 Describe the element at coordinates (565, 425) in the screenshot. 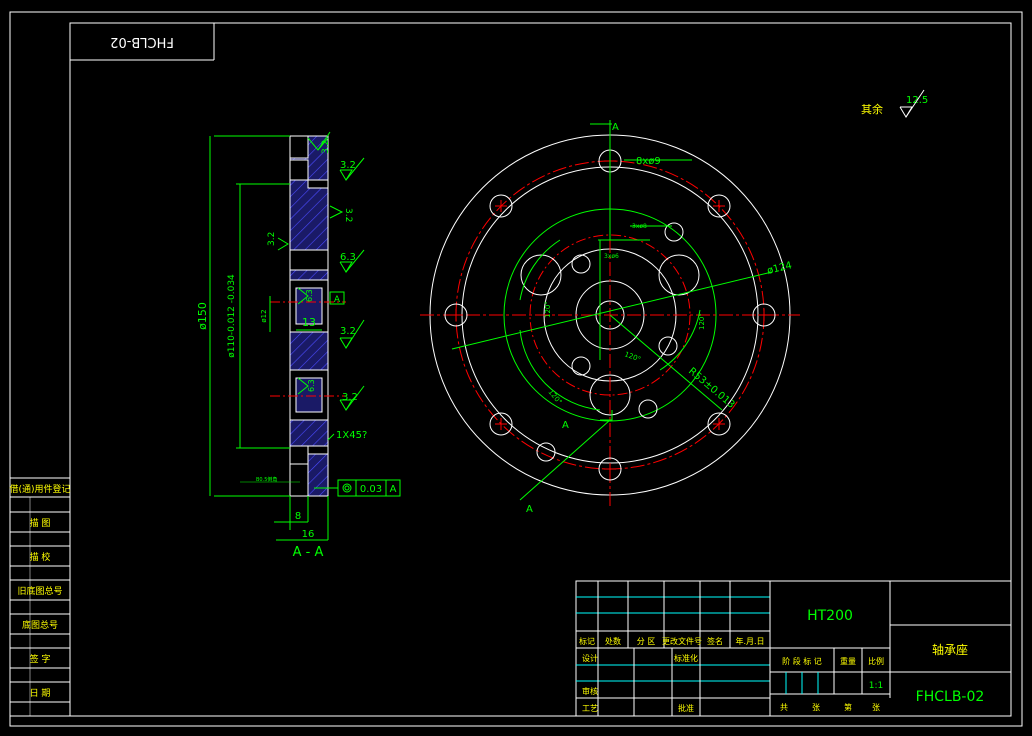

I see `section-mark-mid: A` at that location.